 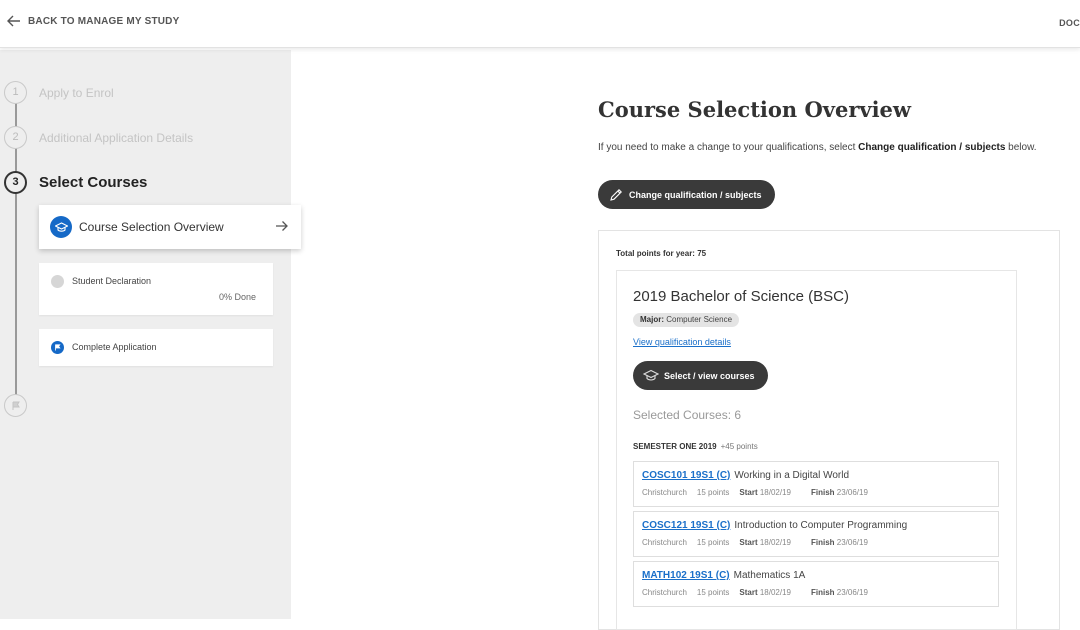 What do you see at coordinates (1069, 23) in the screenshot?
I see `documents-link: DOC` at bounding box center [1069, 23].